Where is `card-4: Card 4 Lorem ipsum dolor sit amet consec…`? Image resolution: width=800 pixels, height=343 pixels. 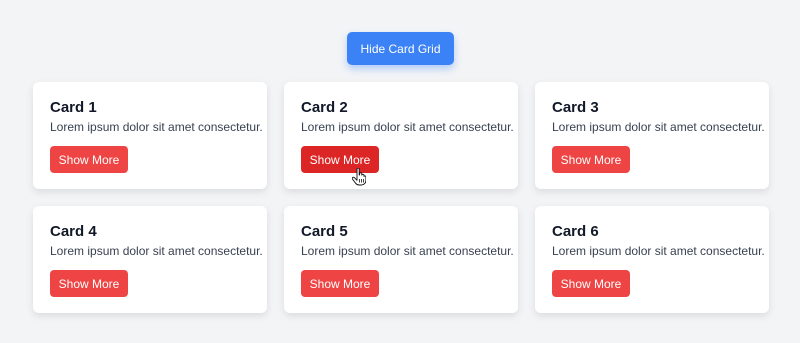
card-4: Card 4 Lorem ipsum dolor sit amet consec… is located at coordinates (150, 259).